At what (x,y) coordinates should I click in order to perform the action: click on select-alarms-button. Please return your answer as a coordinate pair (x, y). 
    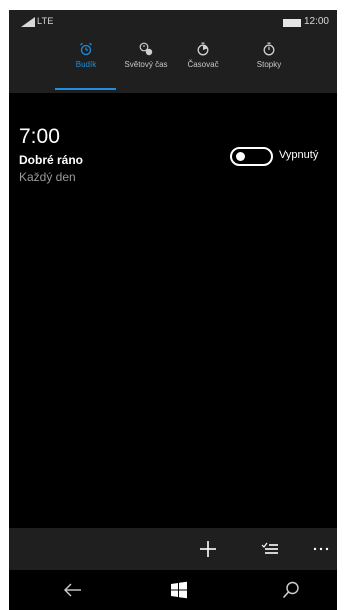
    Looking at the image, I should click on (270, 549).